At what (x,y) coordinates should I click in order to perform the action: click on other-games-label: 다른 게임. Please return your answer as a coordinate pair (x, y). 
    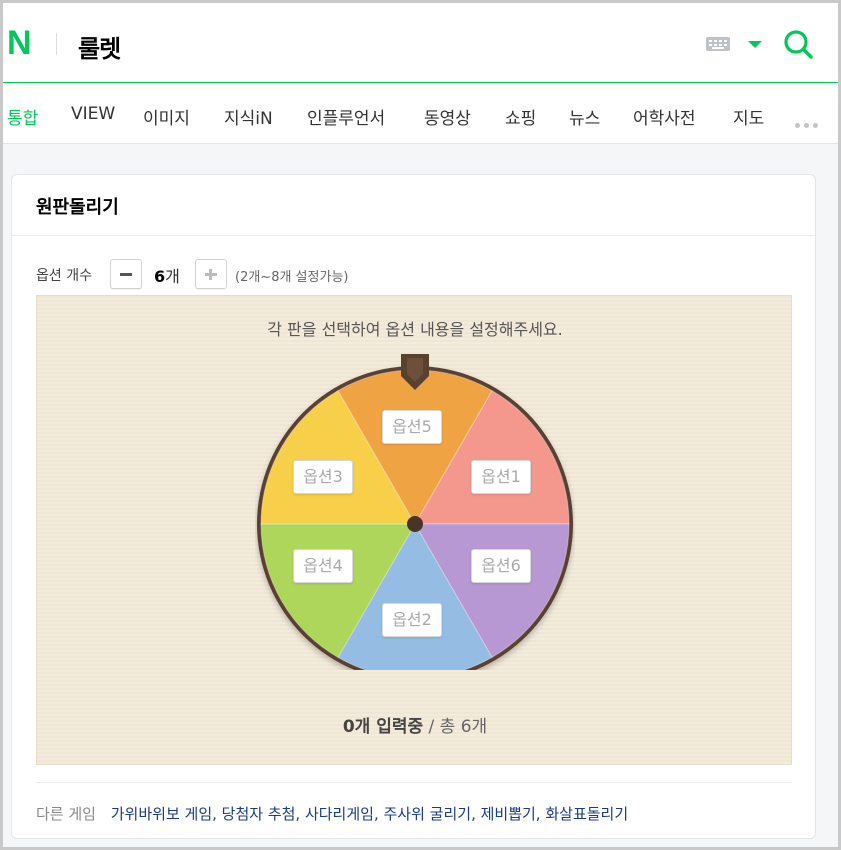
    Looking at the image, I should click on (66, 814).